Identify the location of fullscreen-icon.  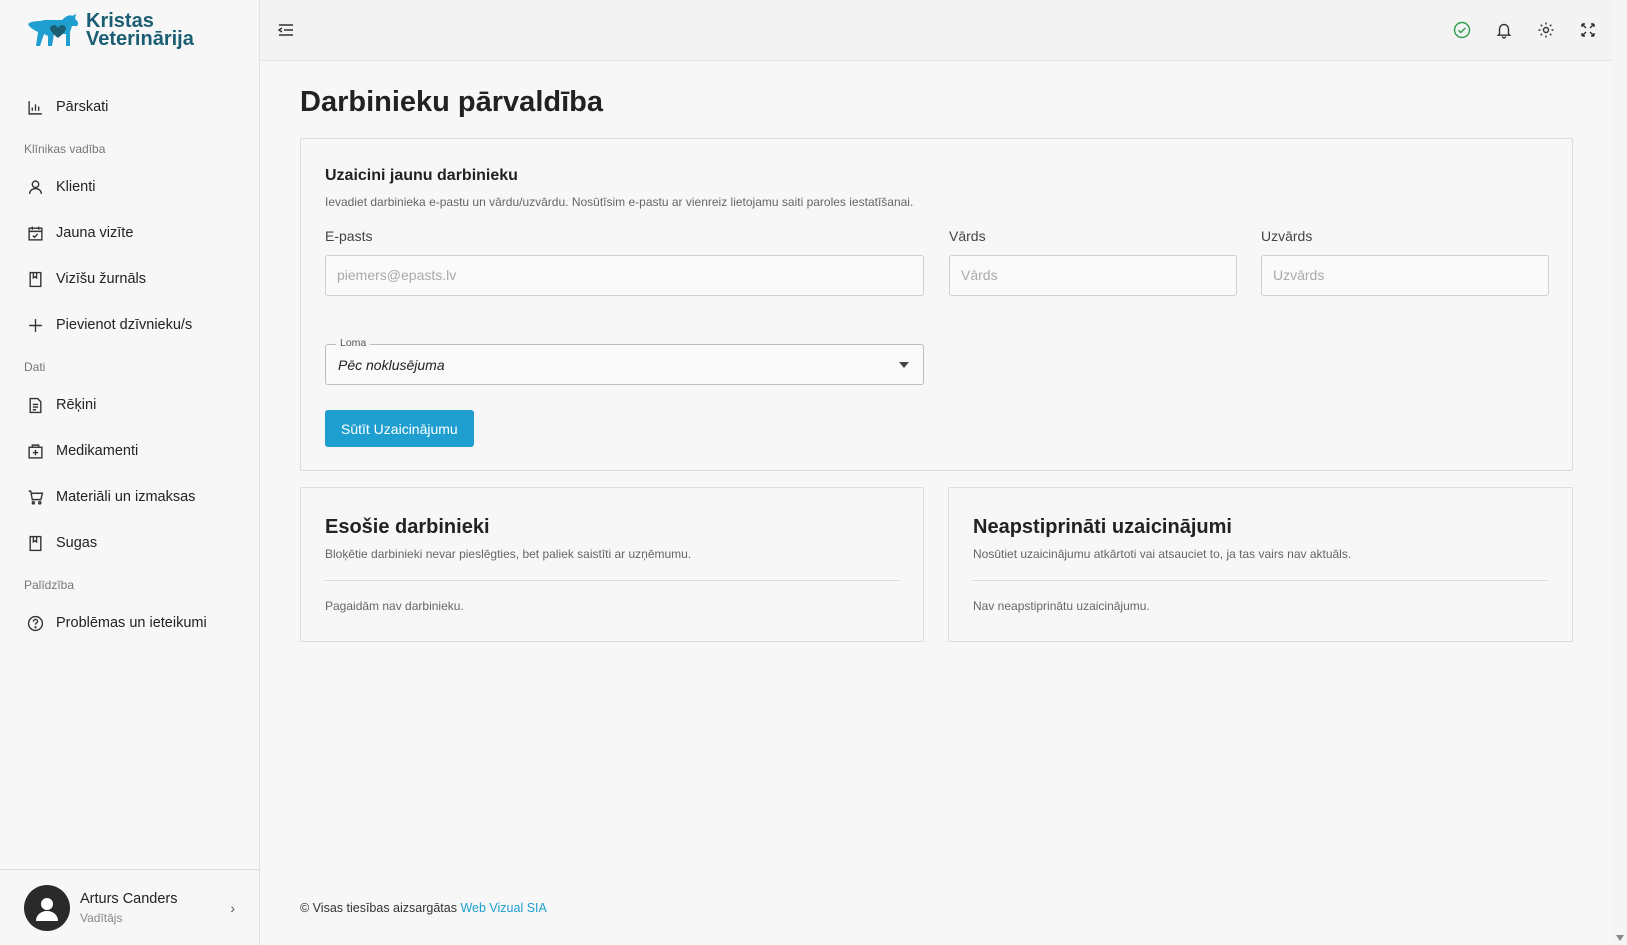
(1588, 30).